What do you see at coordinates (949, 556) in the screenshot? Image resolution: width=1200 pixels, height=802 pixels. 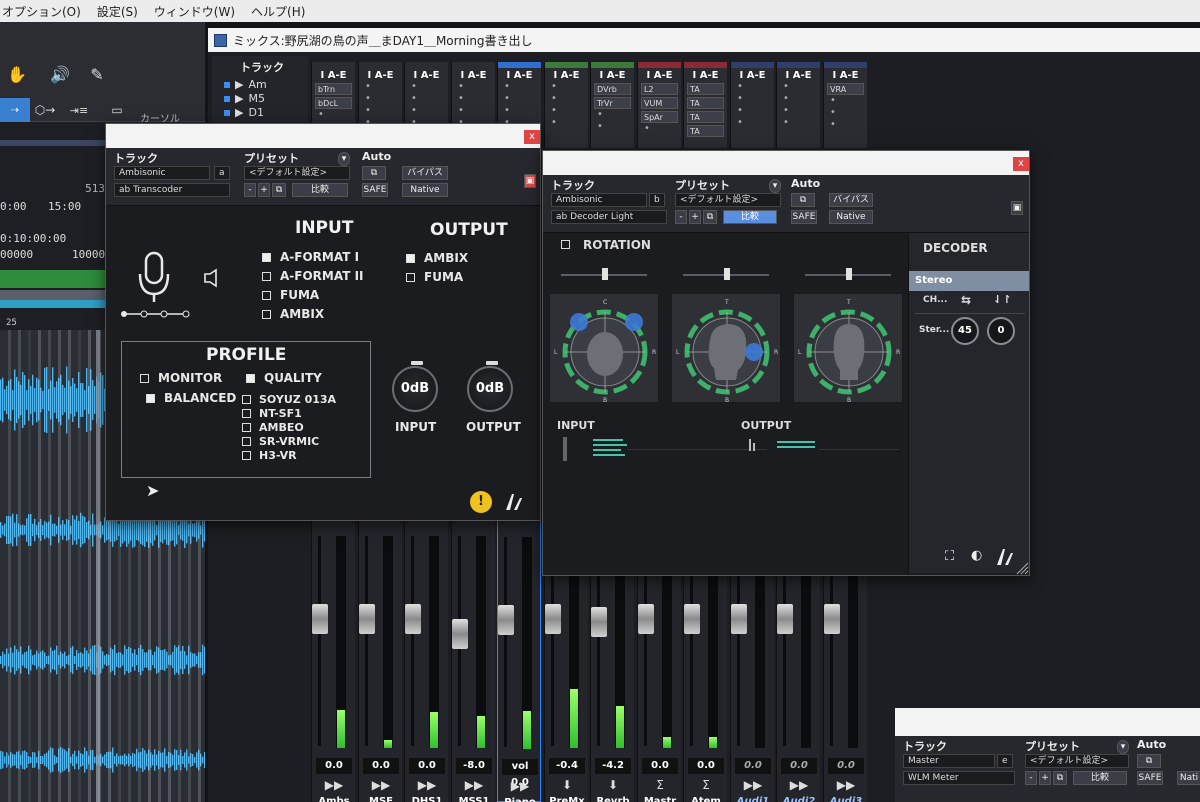 I see `fullscreen-icon: ⛶` at bounding box center [949, 556].